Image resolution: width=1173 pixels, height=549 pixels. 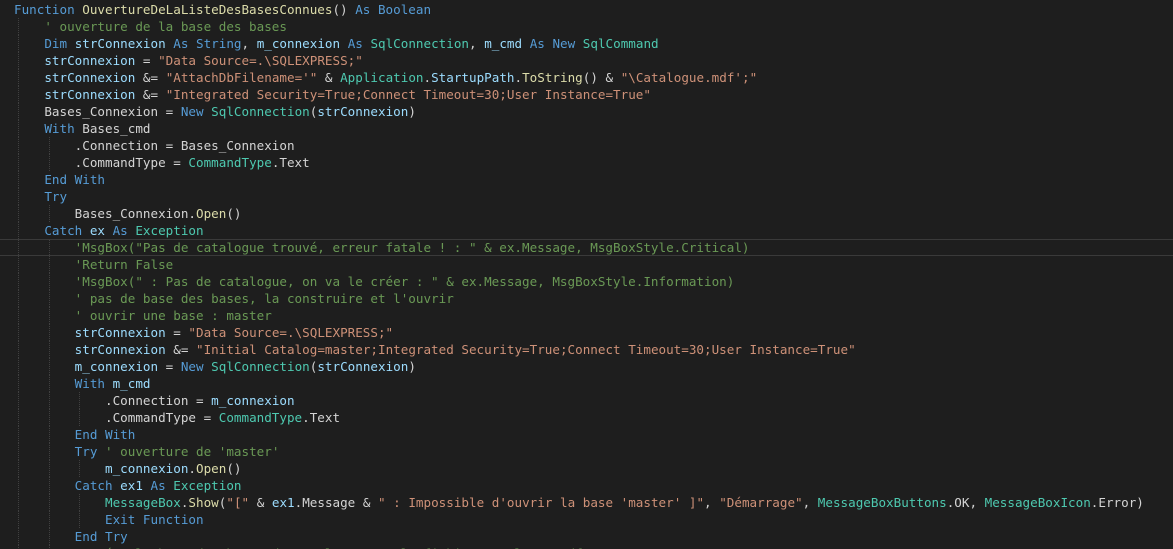 I want to click on code-line: Try ' ouverture de 'master', so click(x=593, y=451).